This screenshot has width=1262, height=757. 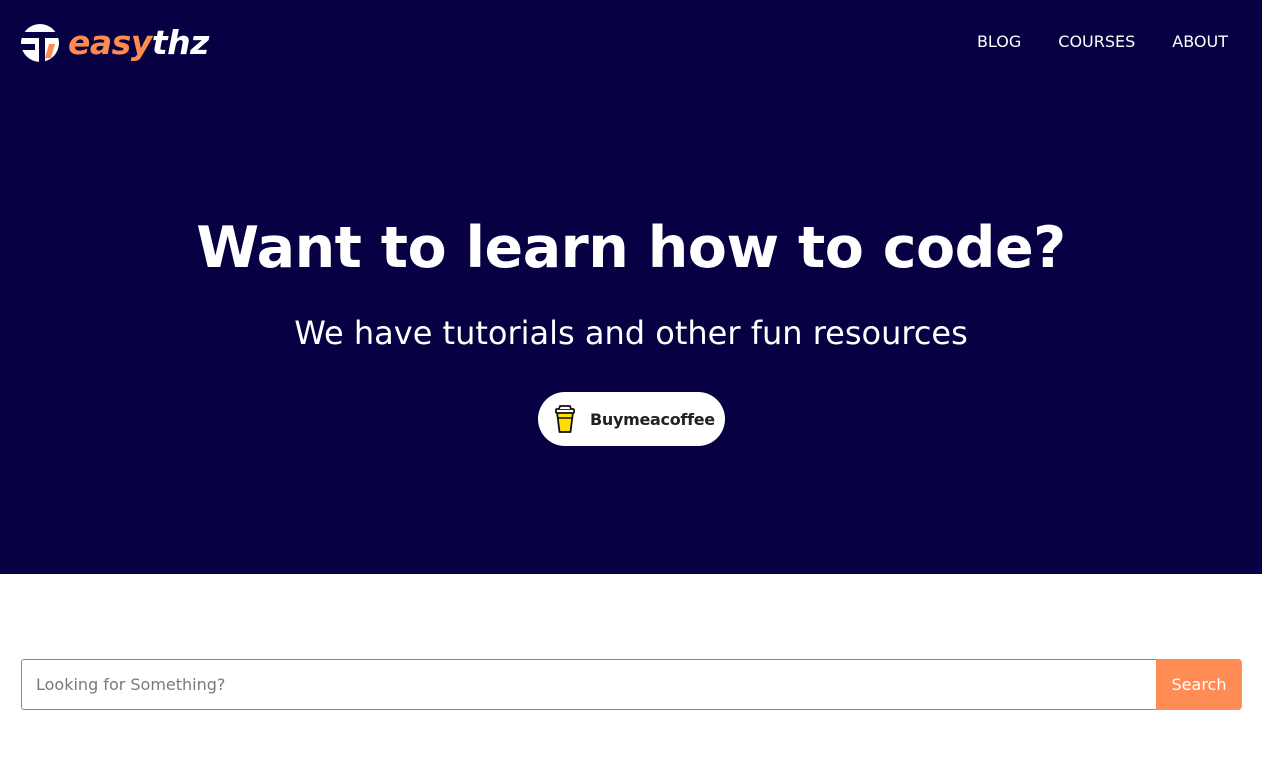 What do you see at coordinates (1096, 42) in the screenshot?
I see `nav-item-courses: COURSES` at bounding box center [1096, 42].